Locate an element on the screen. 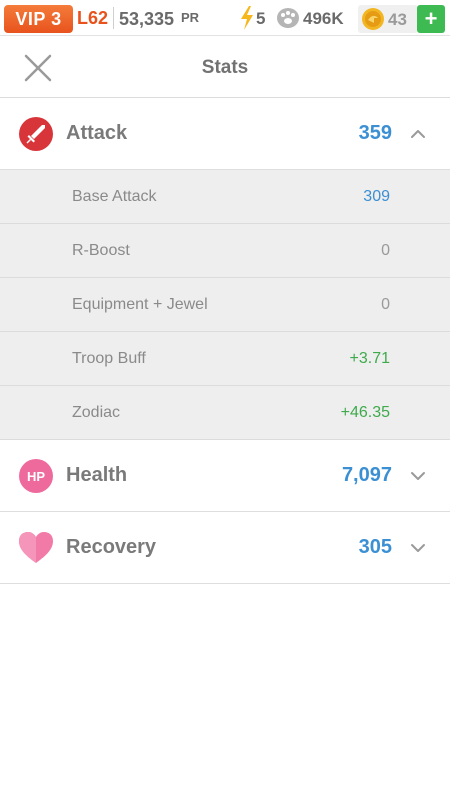 Image resolution: width=450 pixels, height=800 pixels. detail-label: R-Boost is located at coordinates (101, 250).